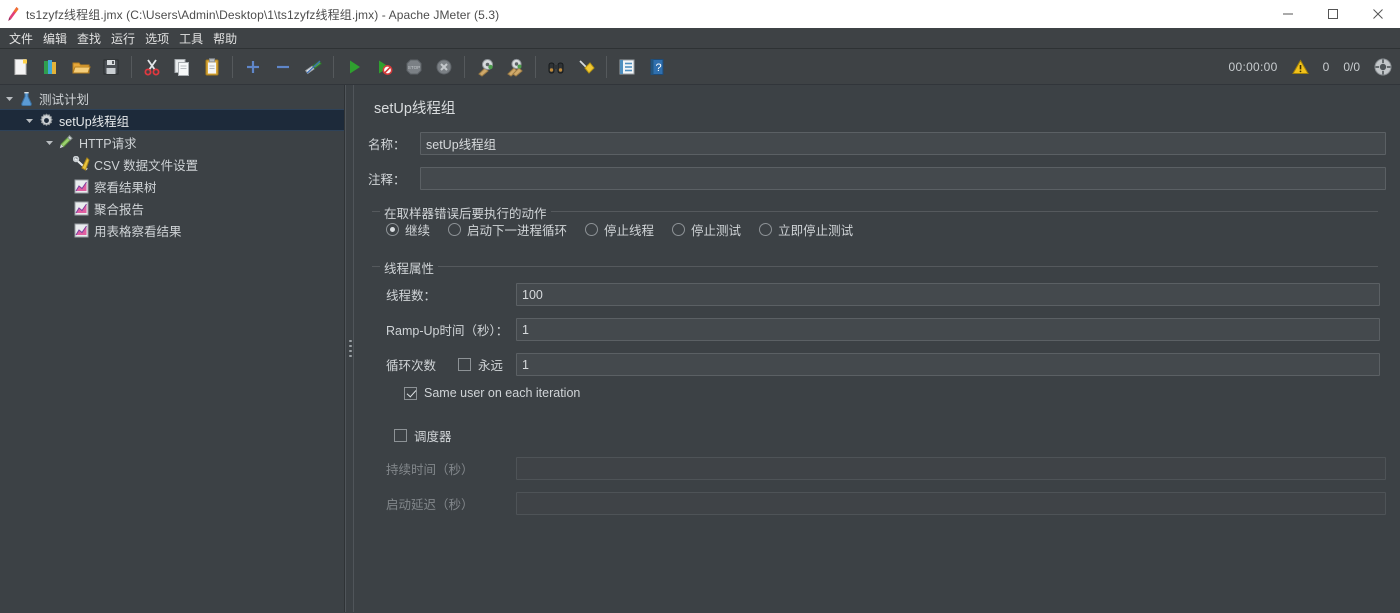 This screenshot has height=613, width=1400. What do you see at coordinates (948, 329) in the screenshot?
I see `ramp-up-input` at bounding box center [948, 329].